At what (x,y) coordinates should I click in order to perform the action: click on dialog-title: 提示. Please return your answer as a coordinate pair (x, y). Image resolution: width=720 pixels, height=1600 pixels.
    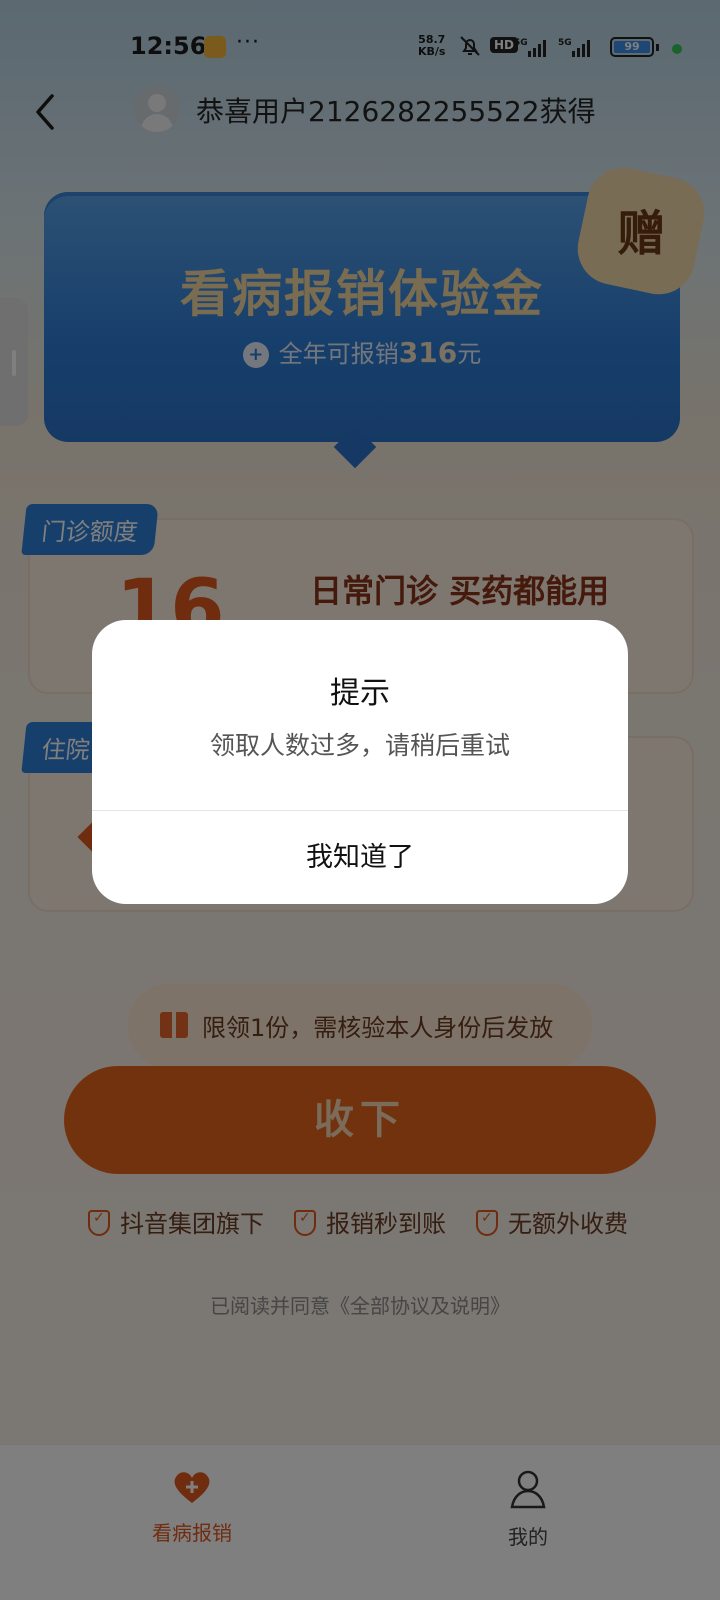
    Looking at the image, I should click on (360, 693).